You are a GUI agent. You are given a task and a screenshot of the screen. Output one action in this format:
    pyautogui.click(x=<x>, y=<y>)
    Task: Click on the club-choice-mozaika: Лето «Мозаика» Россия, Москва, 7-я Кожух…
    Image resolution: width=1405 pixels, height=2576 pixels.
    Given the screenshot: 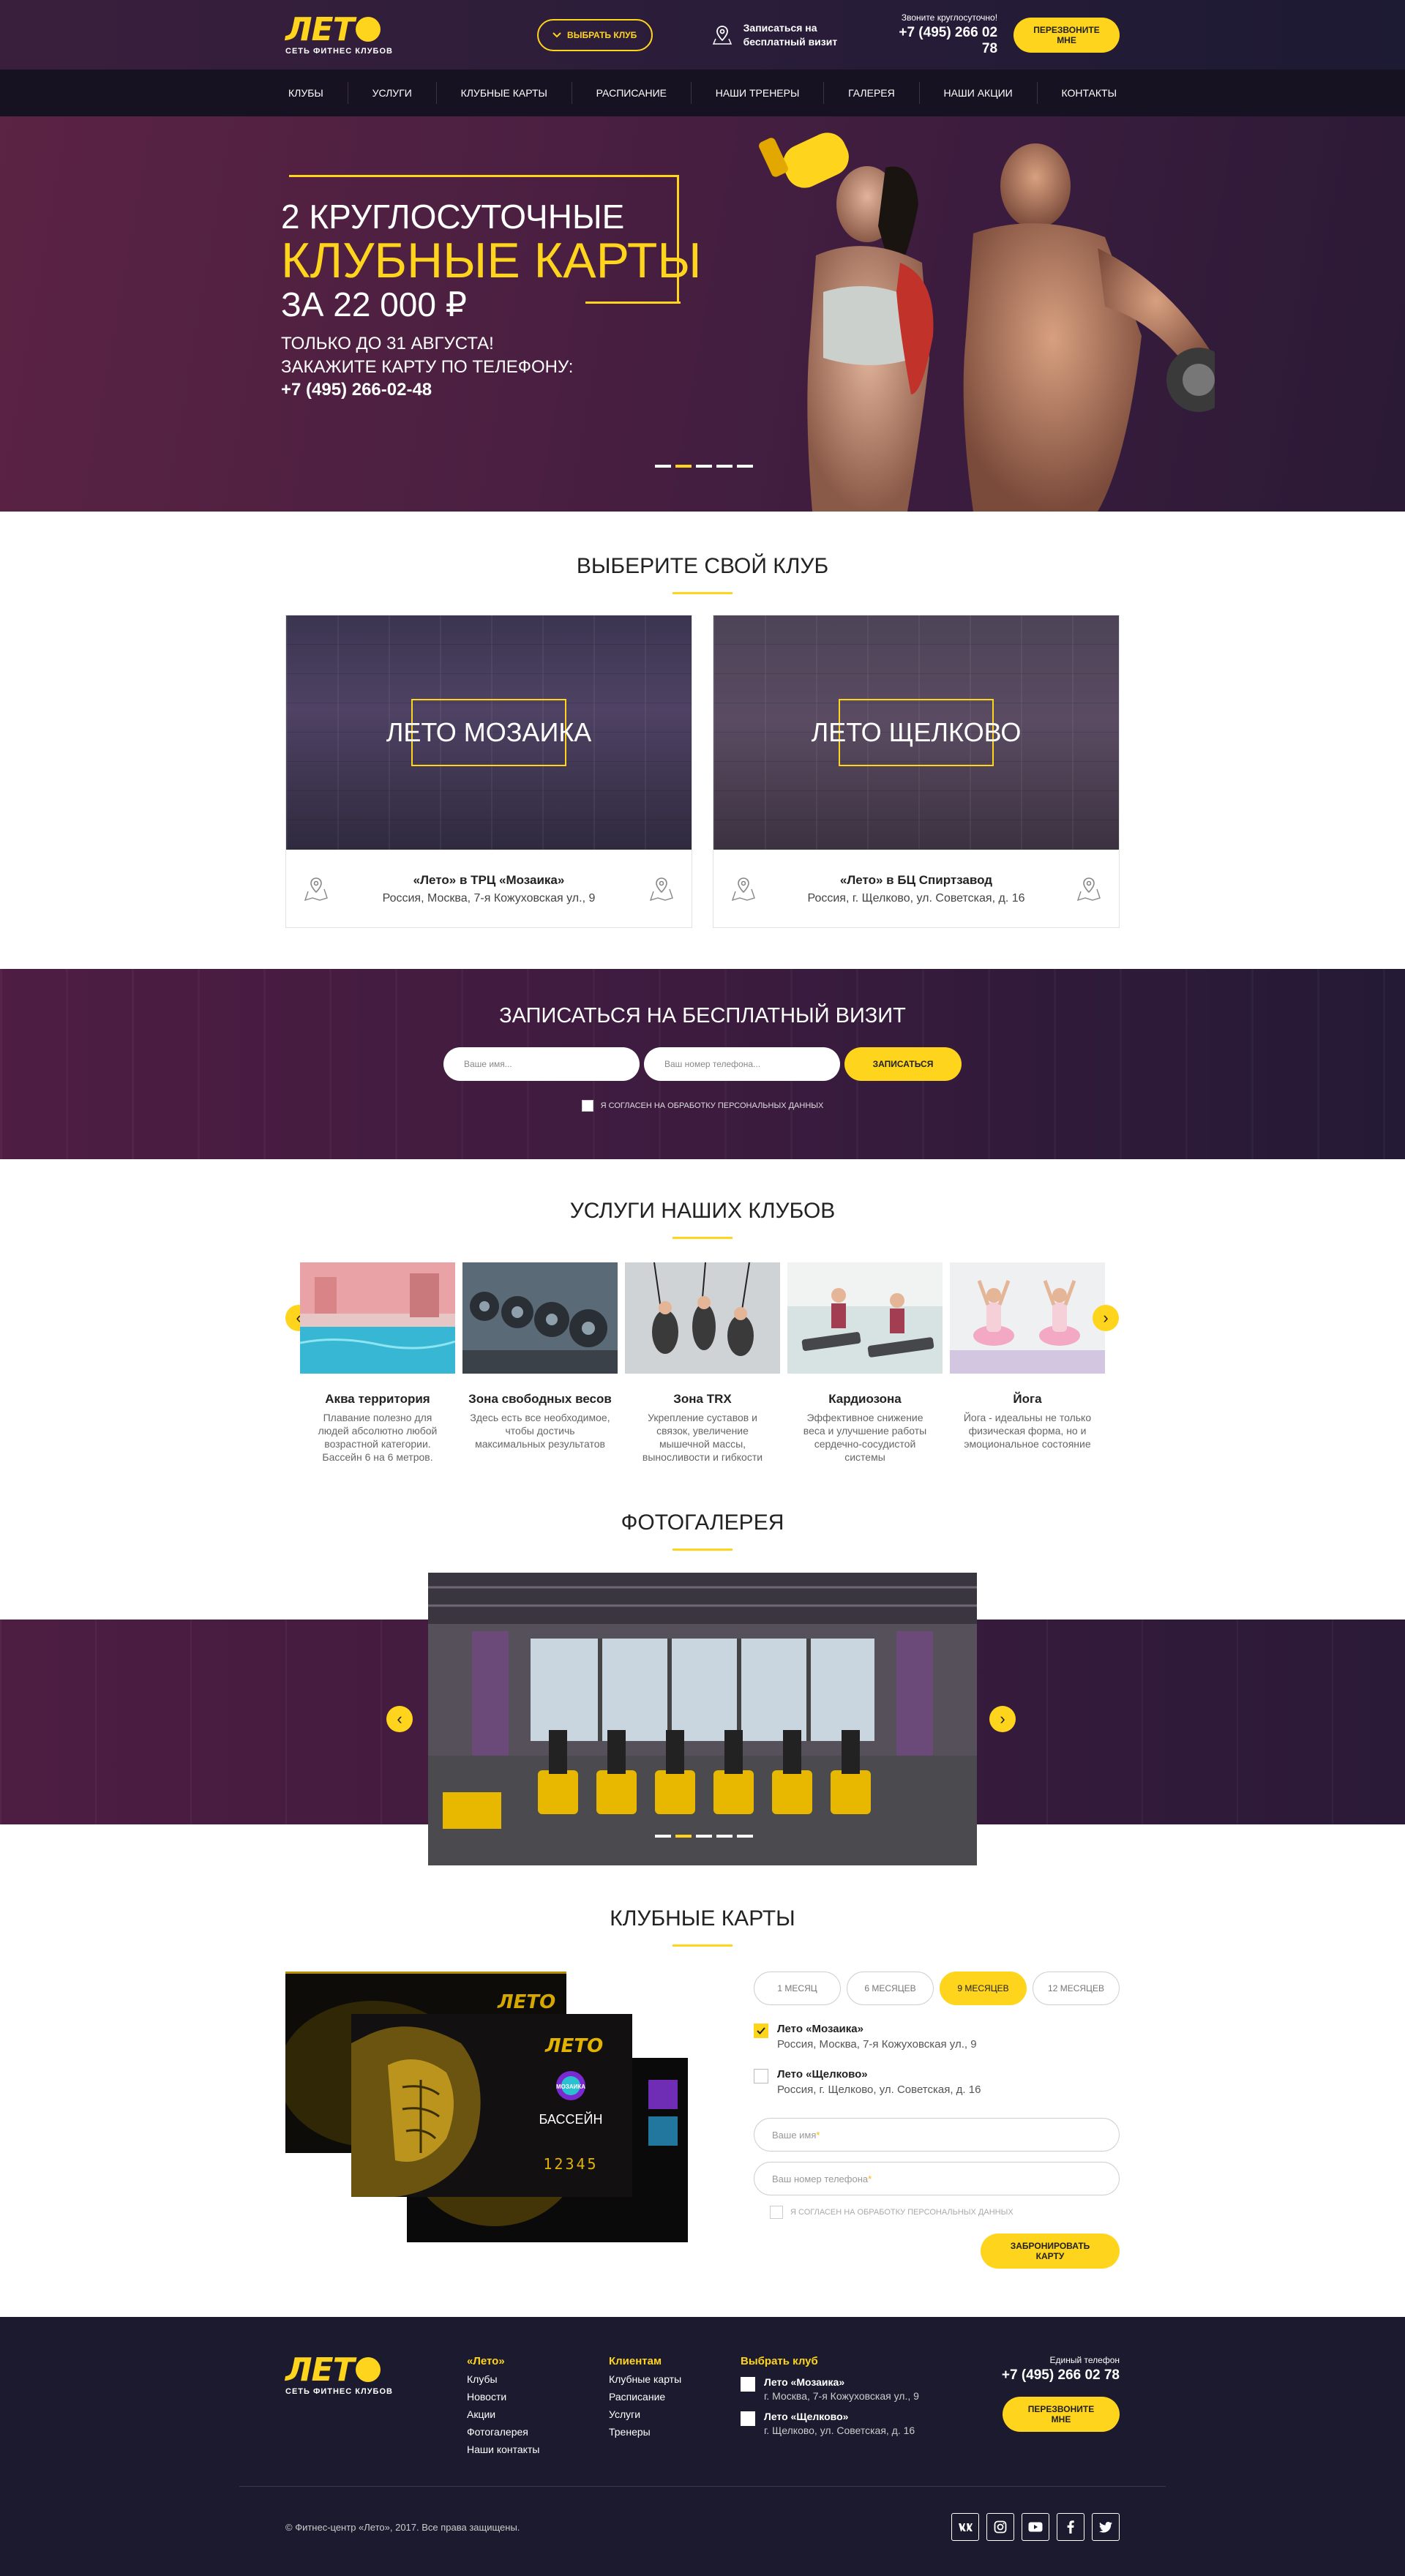 What is the action you would take?
    pyautogui.click(x=937, y=2037)
    